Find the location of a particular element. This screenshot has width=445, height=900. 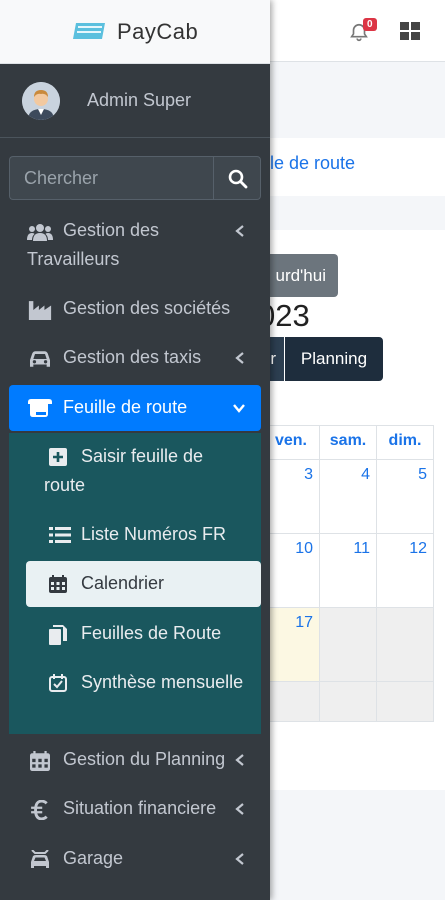

brand: PayCab is located at coordinates (135, 32).